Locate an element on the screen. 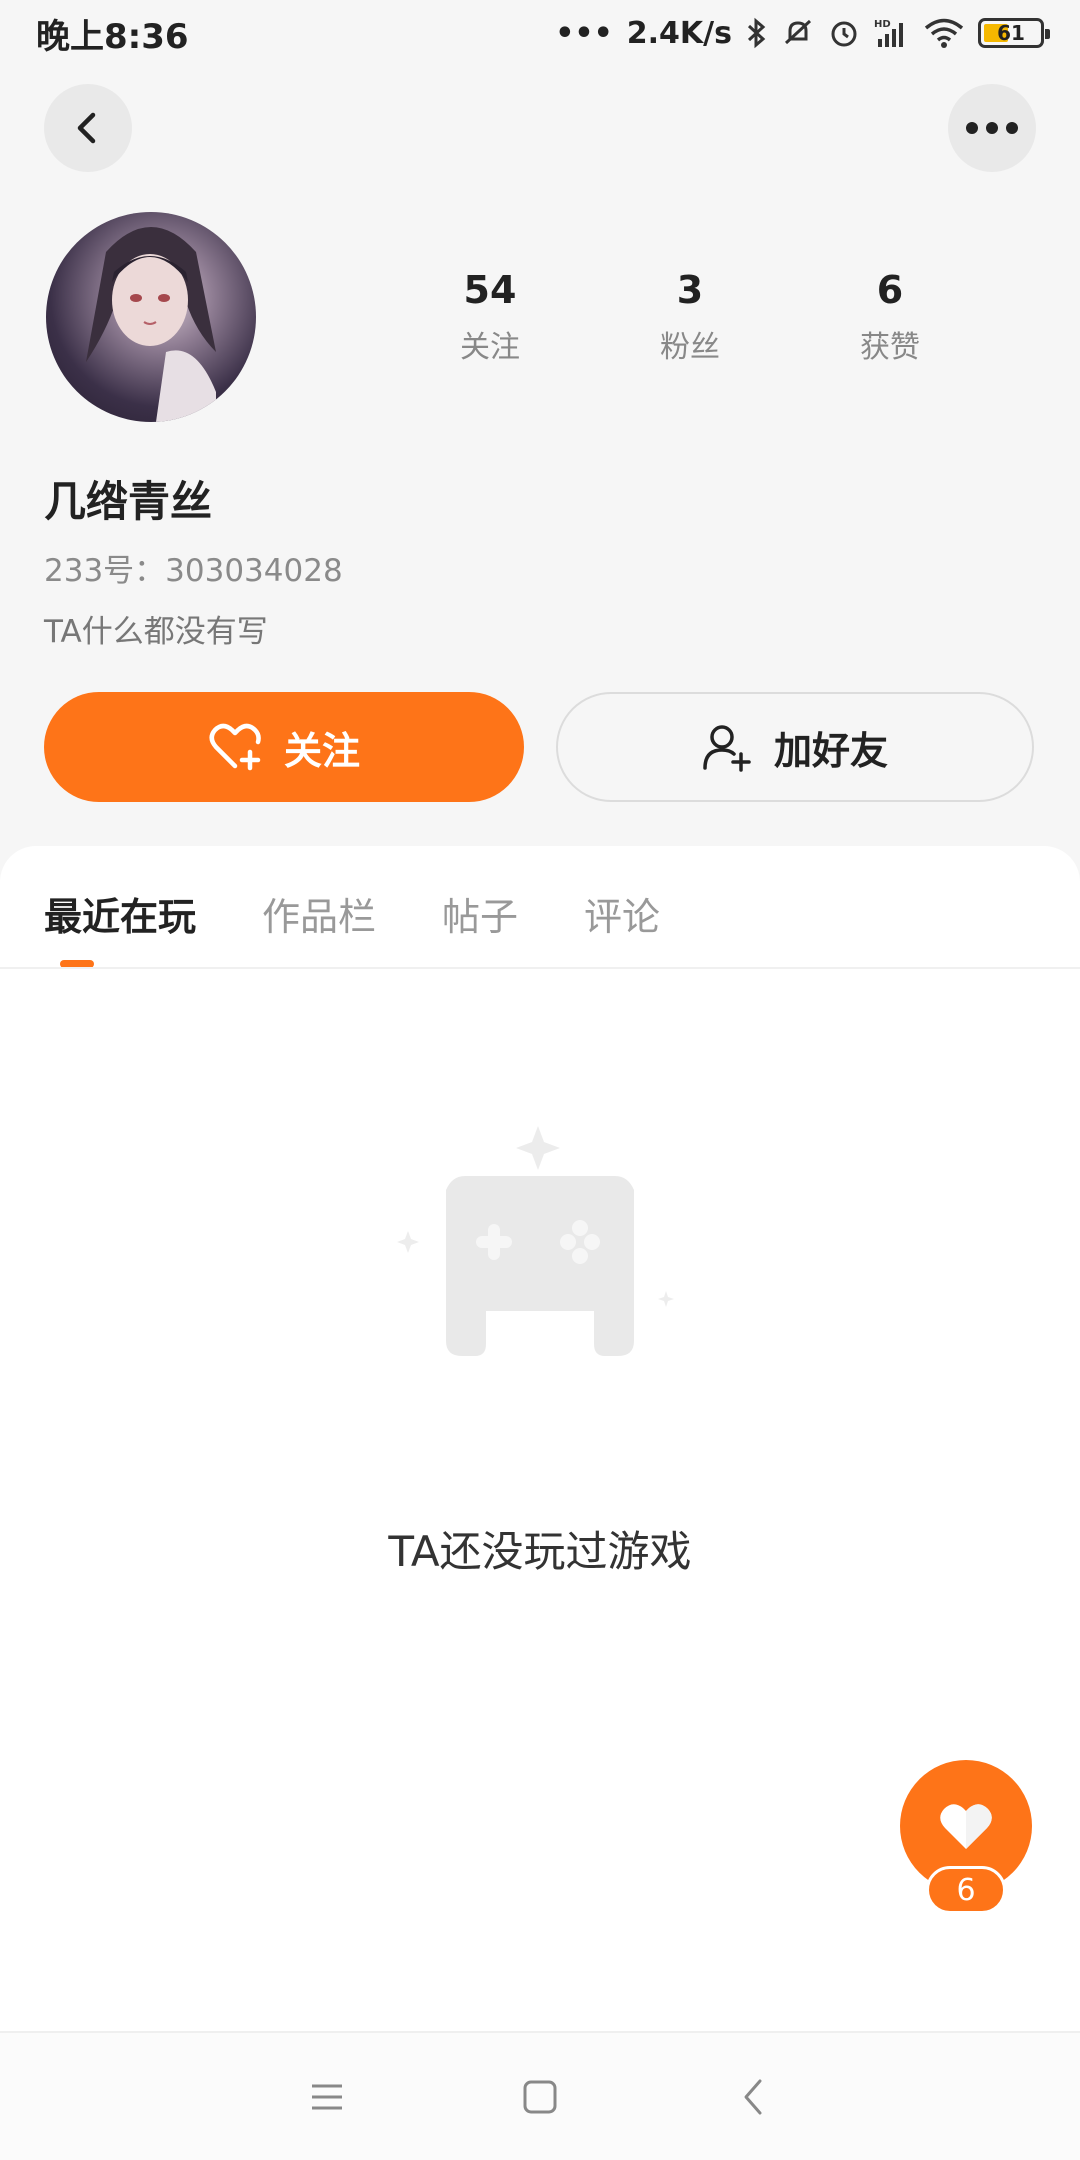 This screenshot has height=2160, width=1080. like-count-badge: 6 is located at coordinates (966, 1890).